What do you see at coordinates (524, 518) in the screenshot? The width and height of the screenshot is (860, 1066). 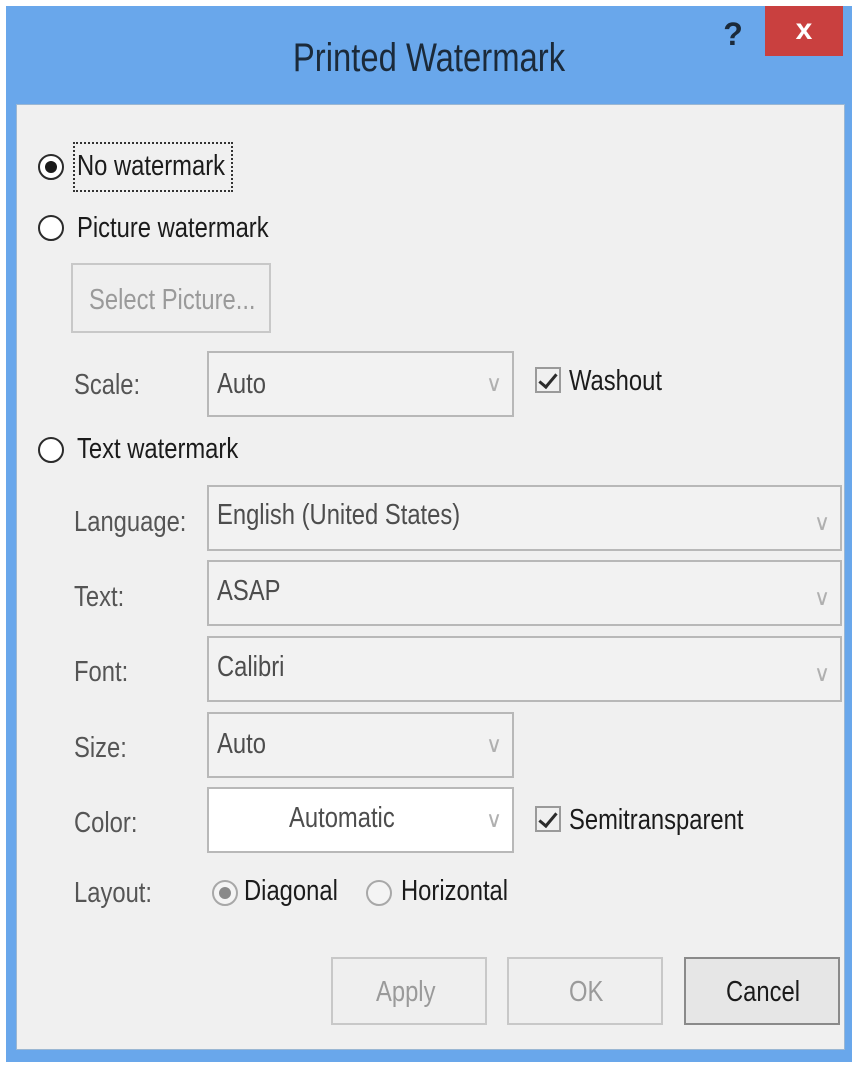 I see `language-dropdown: English (United States) ∨` at bounding box center [524, 518].